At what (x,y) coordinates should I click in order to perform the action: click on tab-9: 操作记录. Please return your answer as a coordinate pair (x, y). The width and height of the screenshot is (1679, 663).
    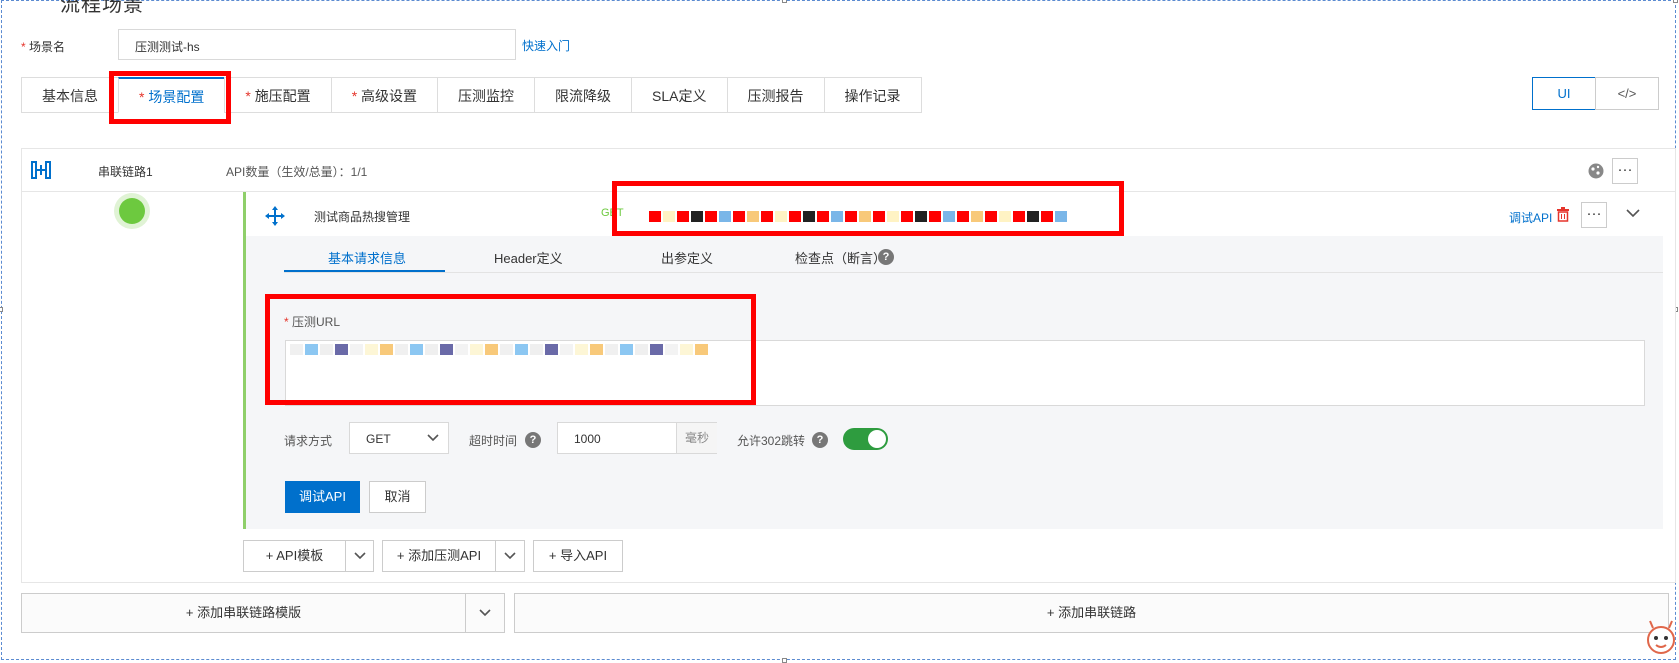
    Looking at the image, I should click on (872, 95).